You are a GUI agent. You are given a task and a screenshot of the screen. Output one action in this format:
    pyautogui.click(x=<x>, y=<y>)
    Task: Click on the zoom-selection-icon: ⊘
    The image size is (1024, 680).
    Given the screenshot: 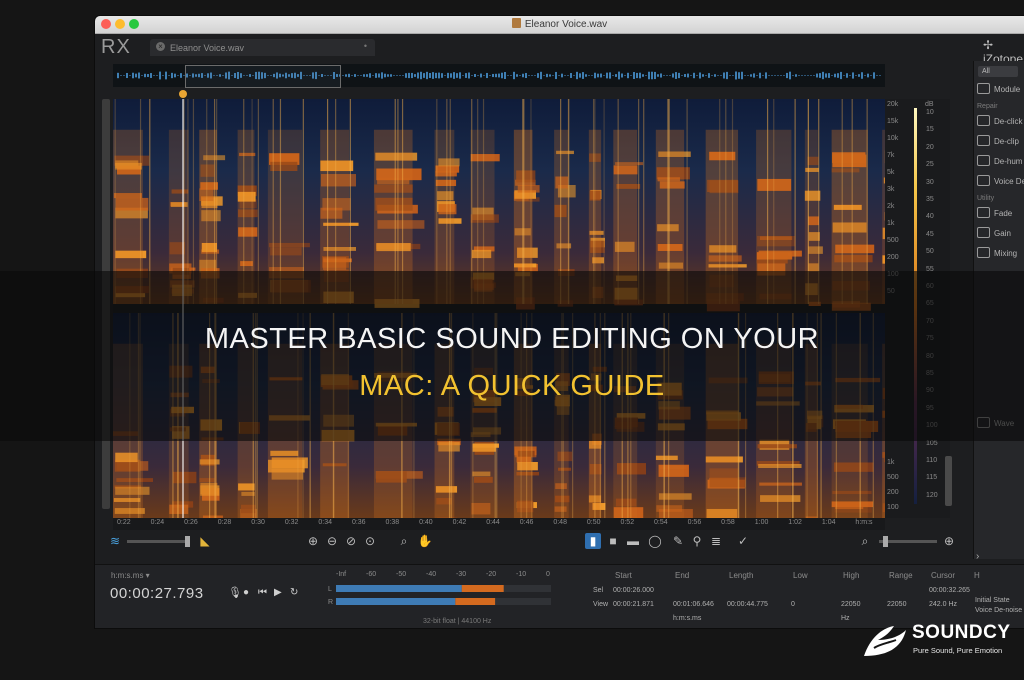 What is the action you would take?
    pyautogui.click(x=351, y=541)
    